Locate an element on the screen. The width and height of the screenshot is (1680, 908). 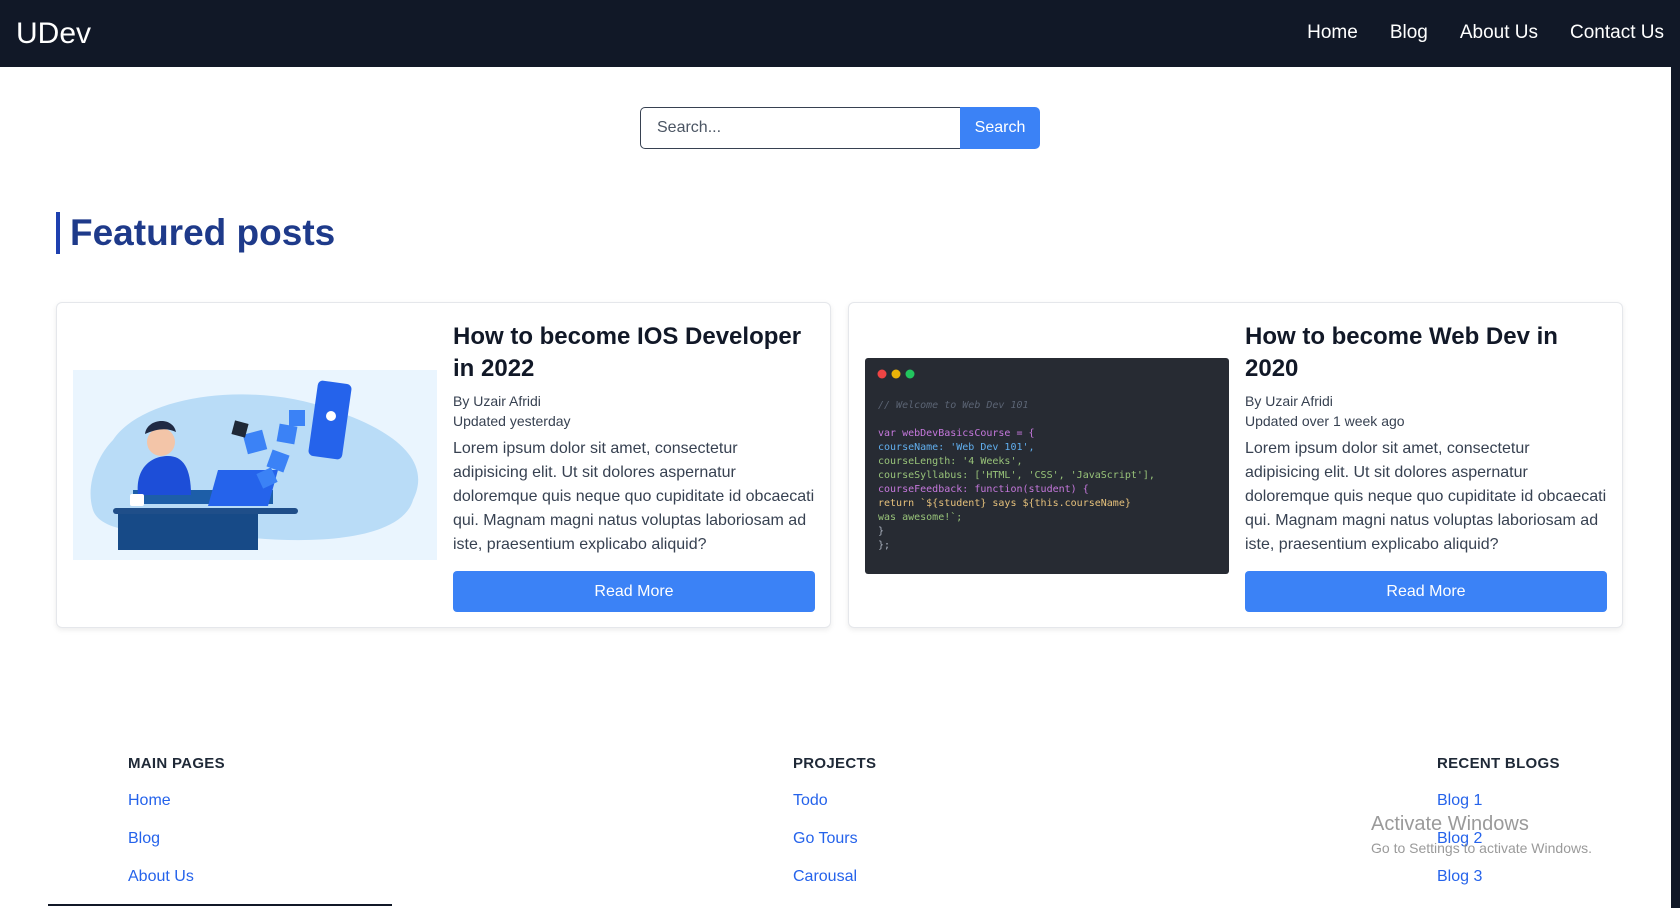
horizontal-scrollbar-thumb is located at coordinates (220, 905).